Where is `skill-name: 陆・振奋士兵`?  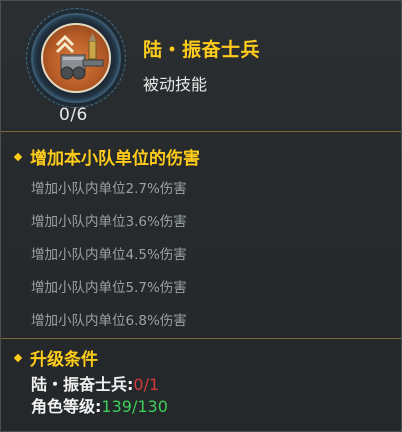 skill-name: 陆・振奋士兵 is located at coordinates (202, 50).